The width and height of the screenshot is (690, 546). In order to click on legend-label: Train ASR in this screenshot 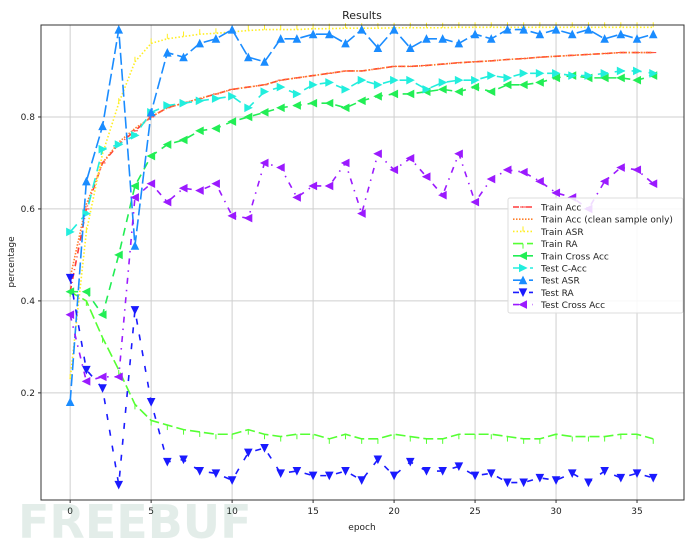, I will do `click(562, 233)`.